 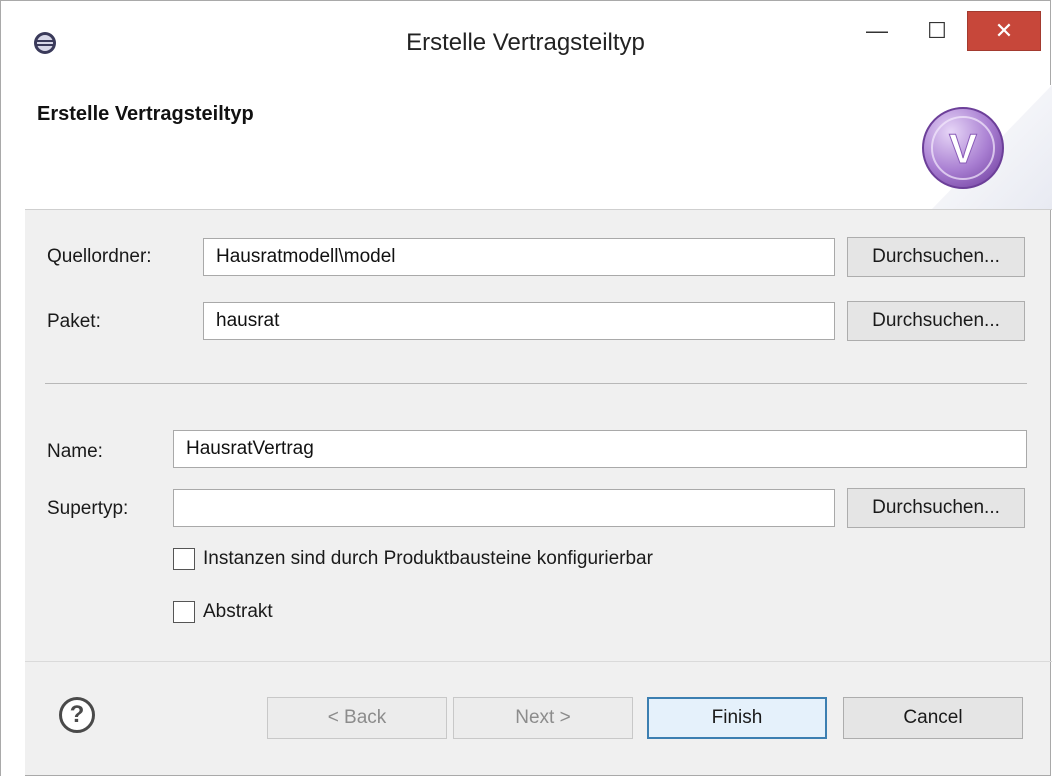 I want to click on package-label: Paket:, so click(x=74, y=321).